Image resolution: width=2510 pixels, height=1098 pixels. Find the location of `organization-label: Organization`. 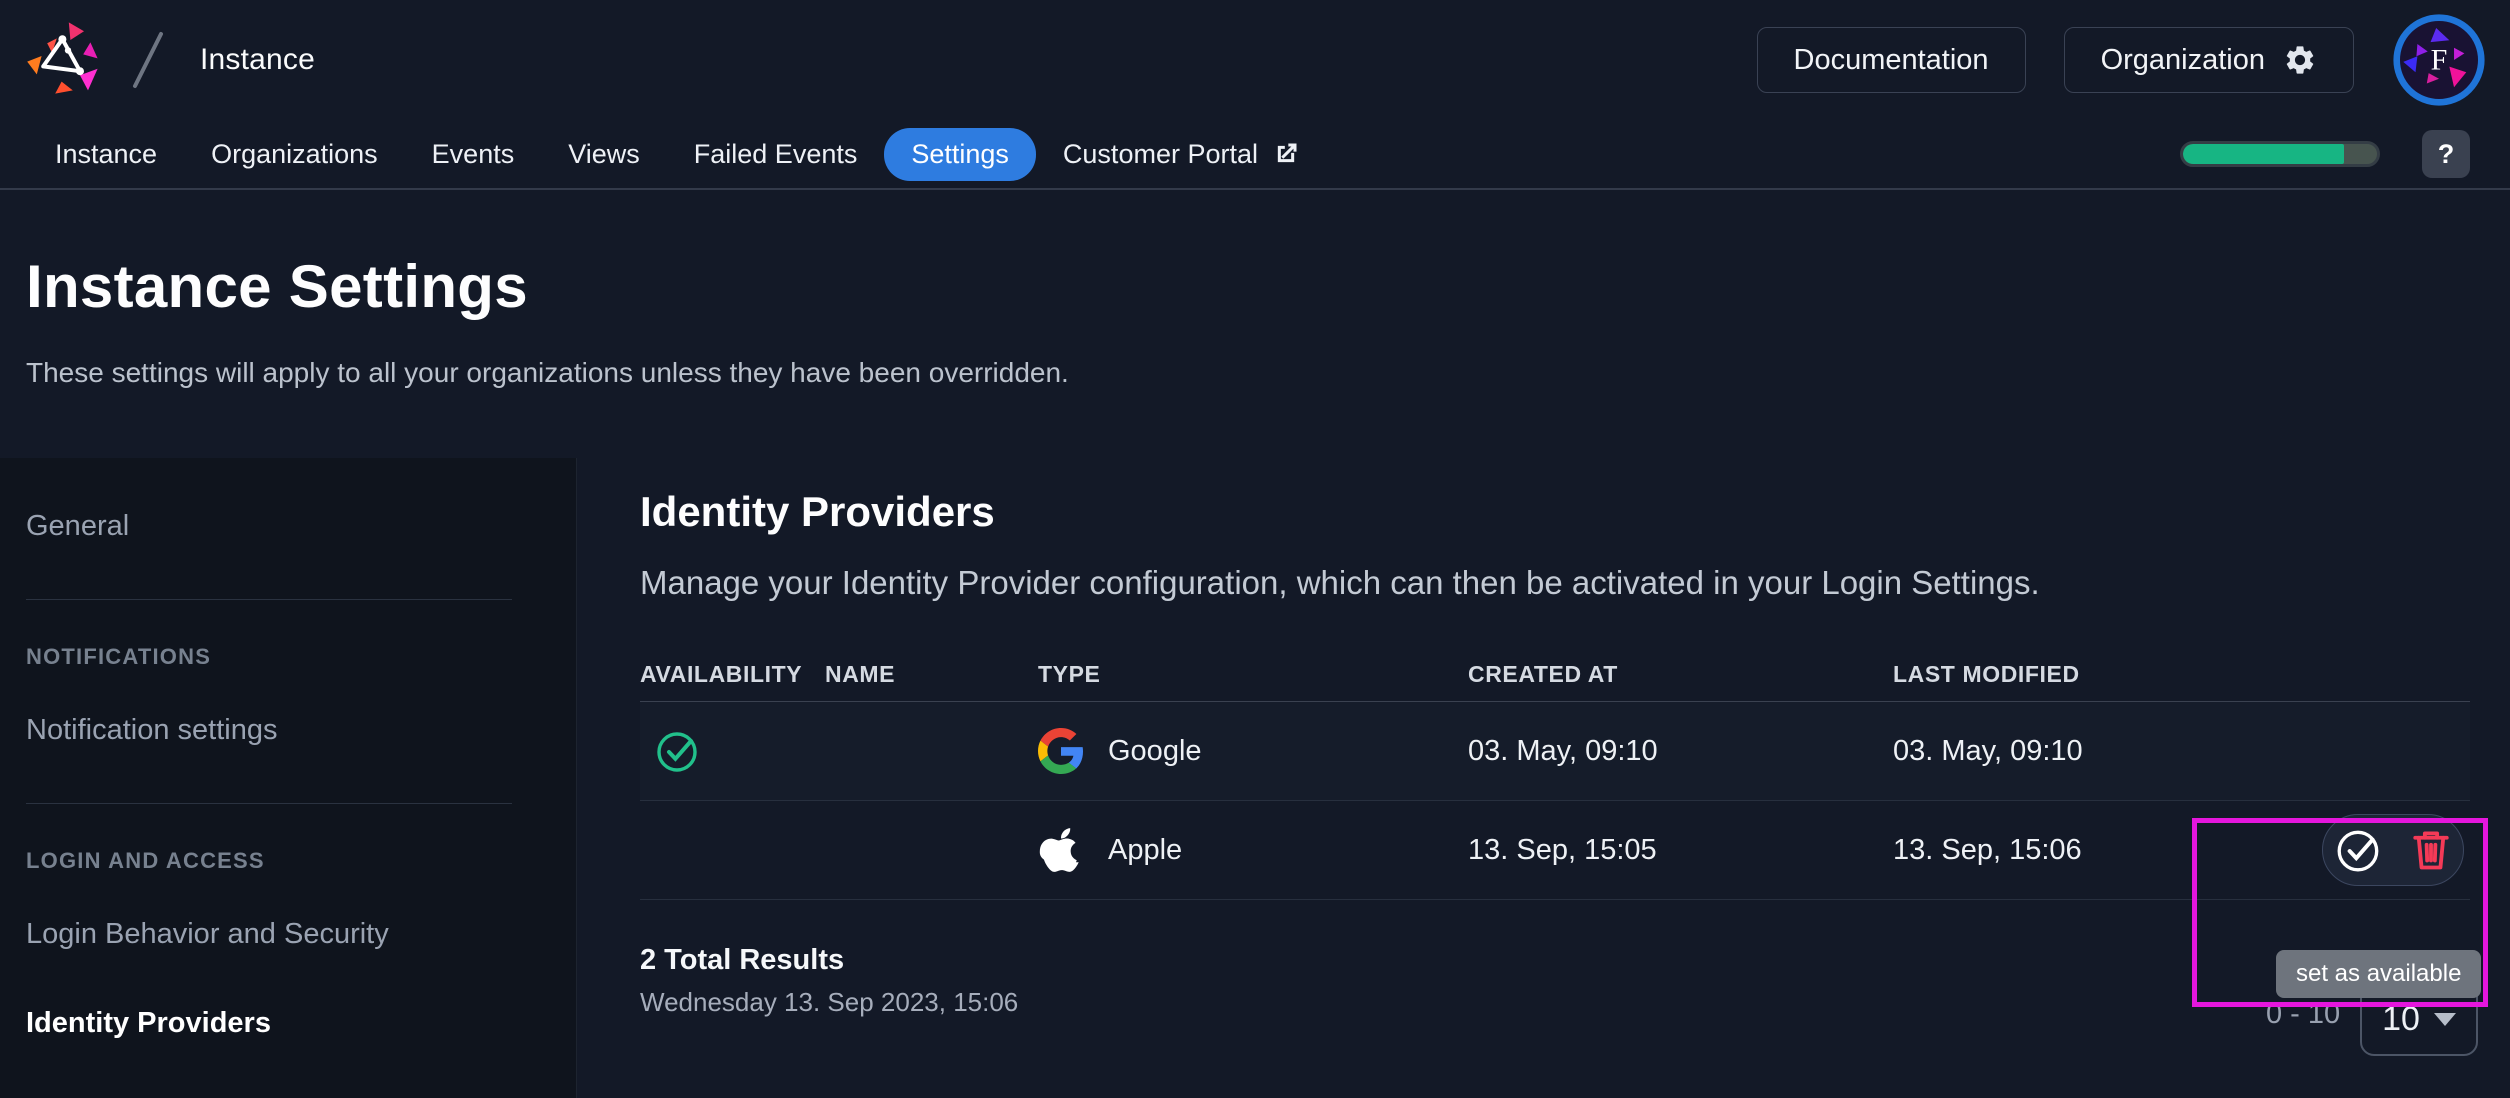

organization-label: Organization is located at coordinates (2182, 59).